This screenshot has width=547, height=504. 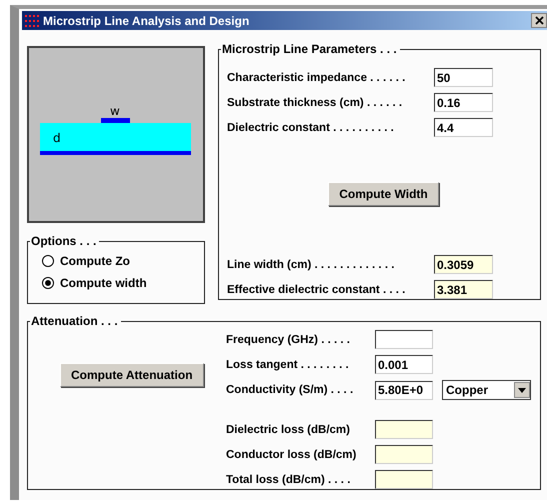 I want to click on input-field: 0.001, so click(x=404, y=364).